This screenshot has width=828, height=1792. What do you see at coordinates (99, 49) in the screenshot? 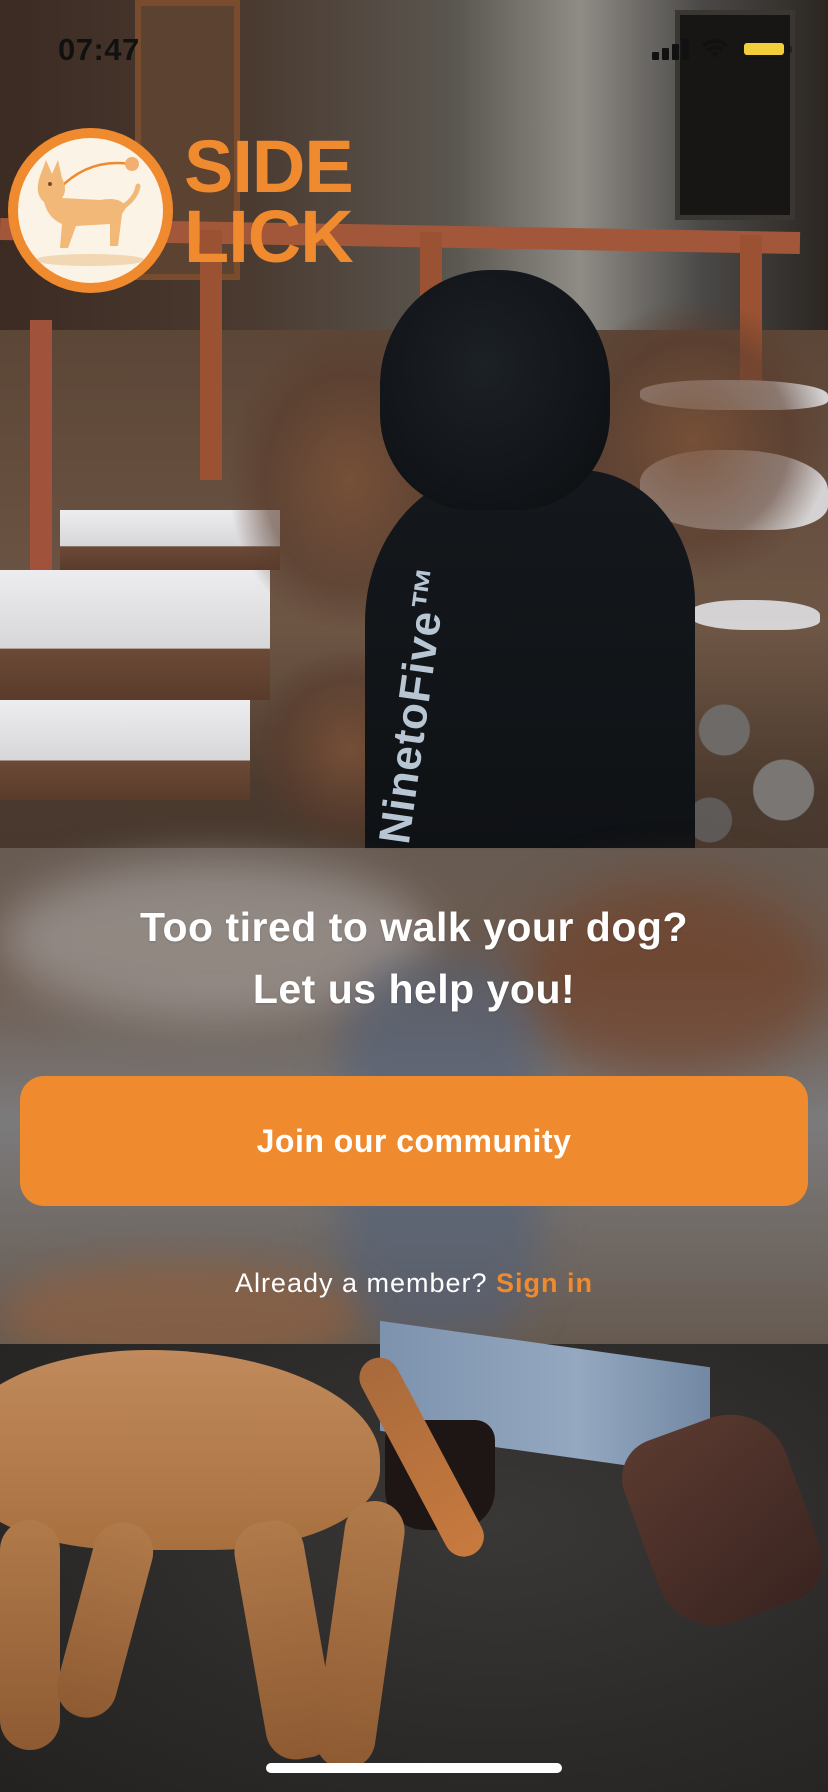
I see `status-time: 07:47` at bounding box center [99, 49].